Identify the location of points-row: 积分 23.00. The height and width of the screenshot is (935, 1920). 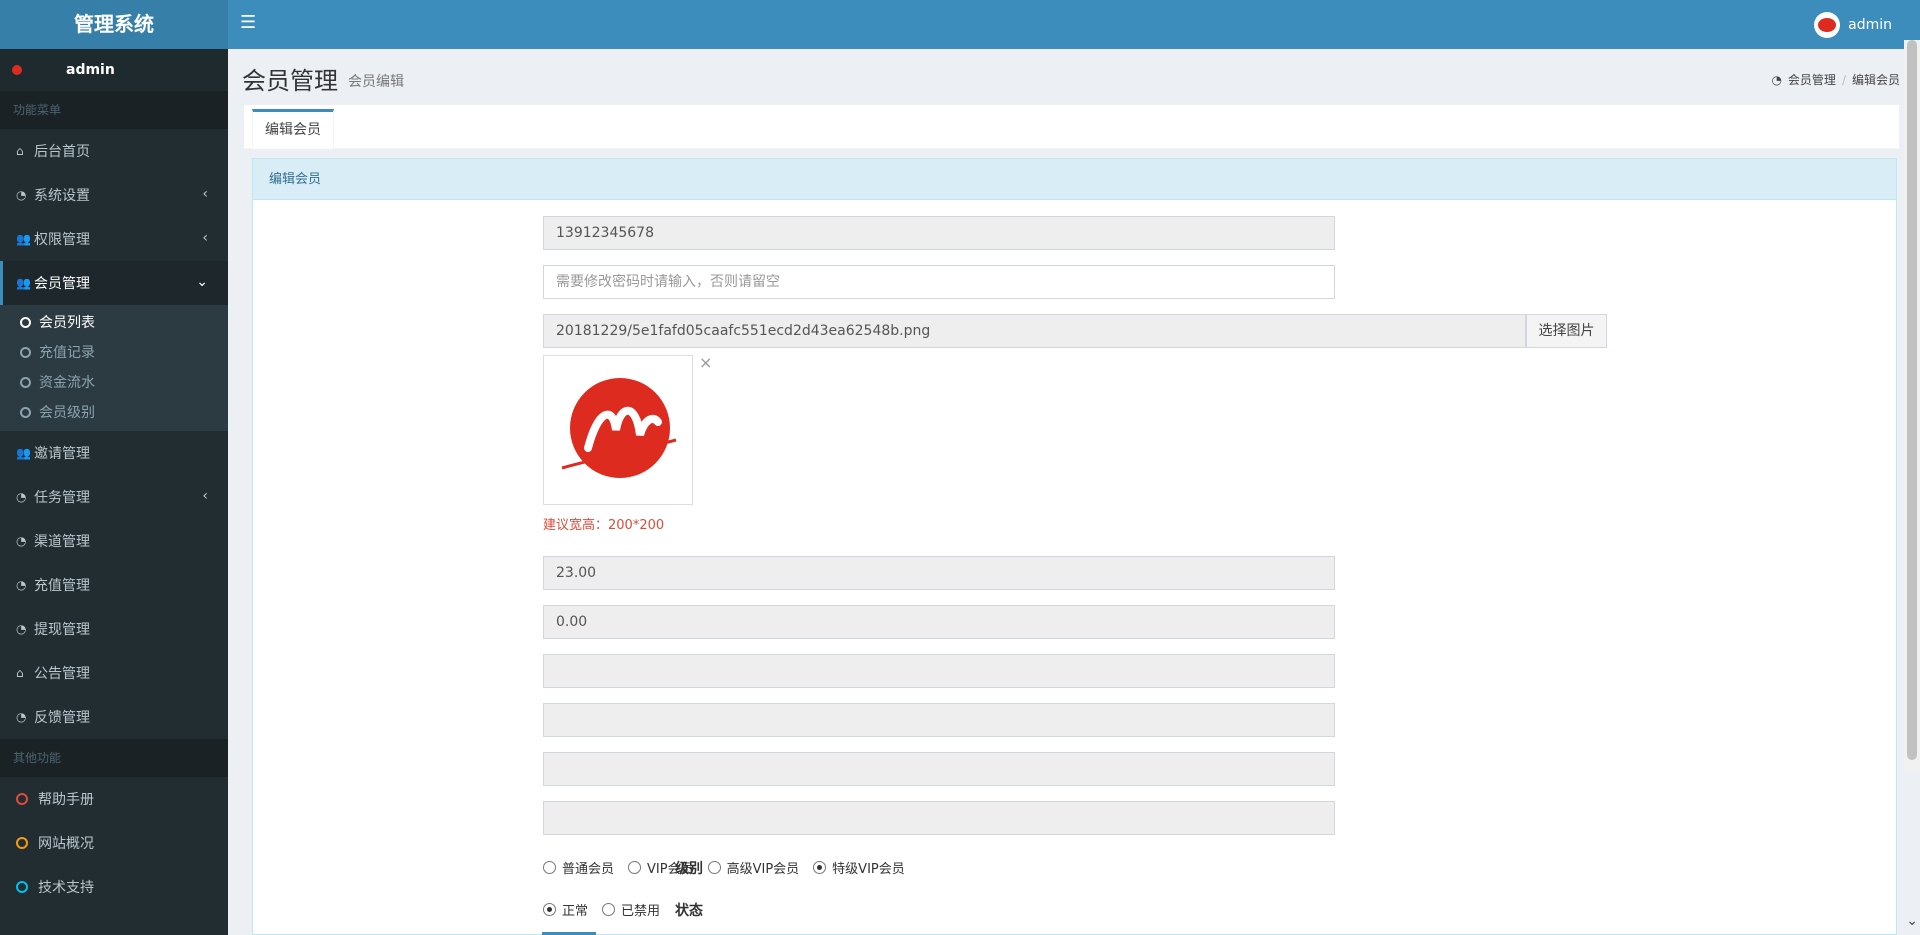
(1074, 573).